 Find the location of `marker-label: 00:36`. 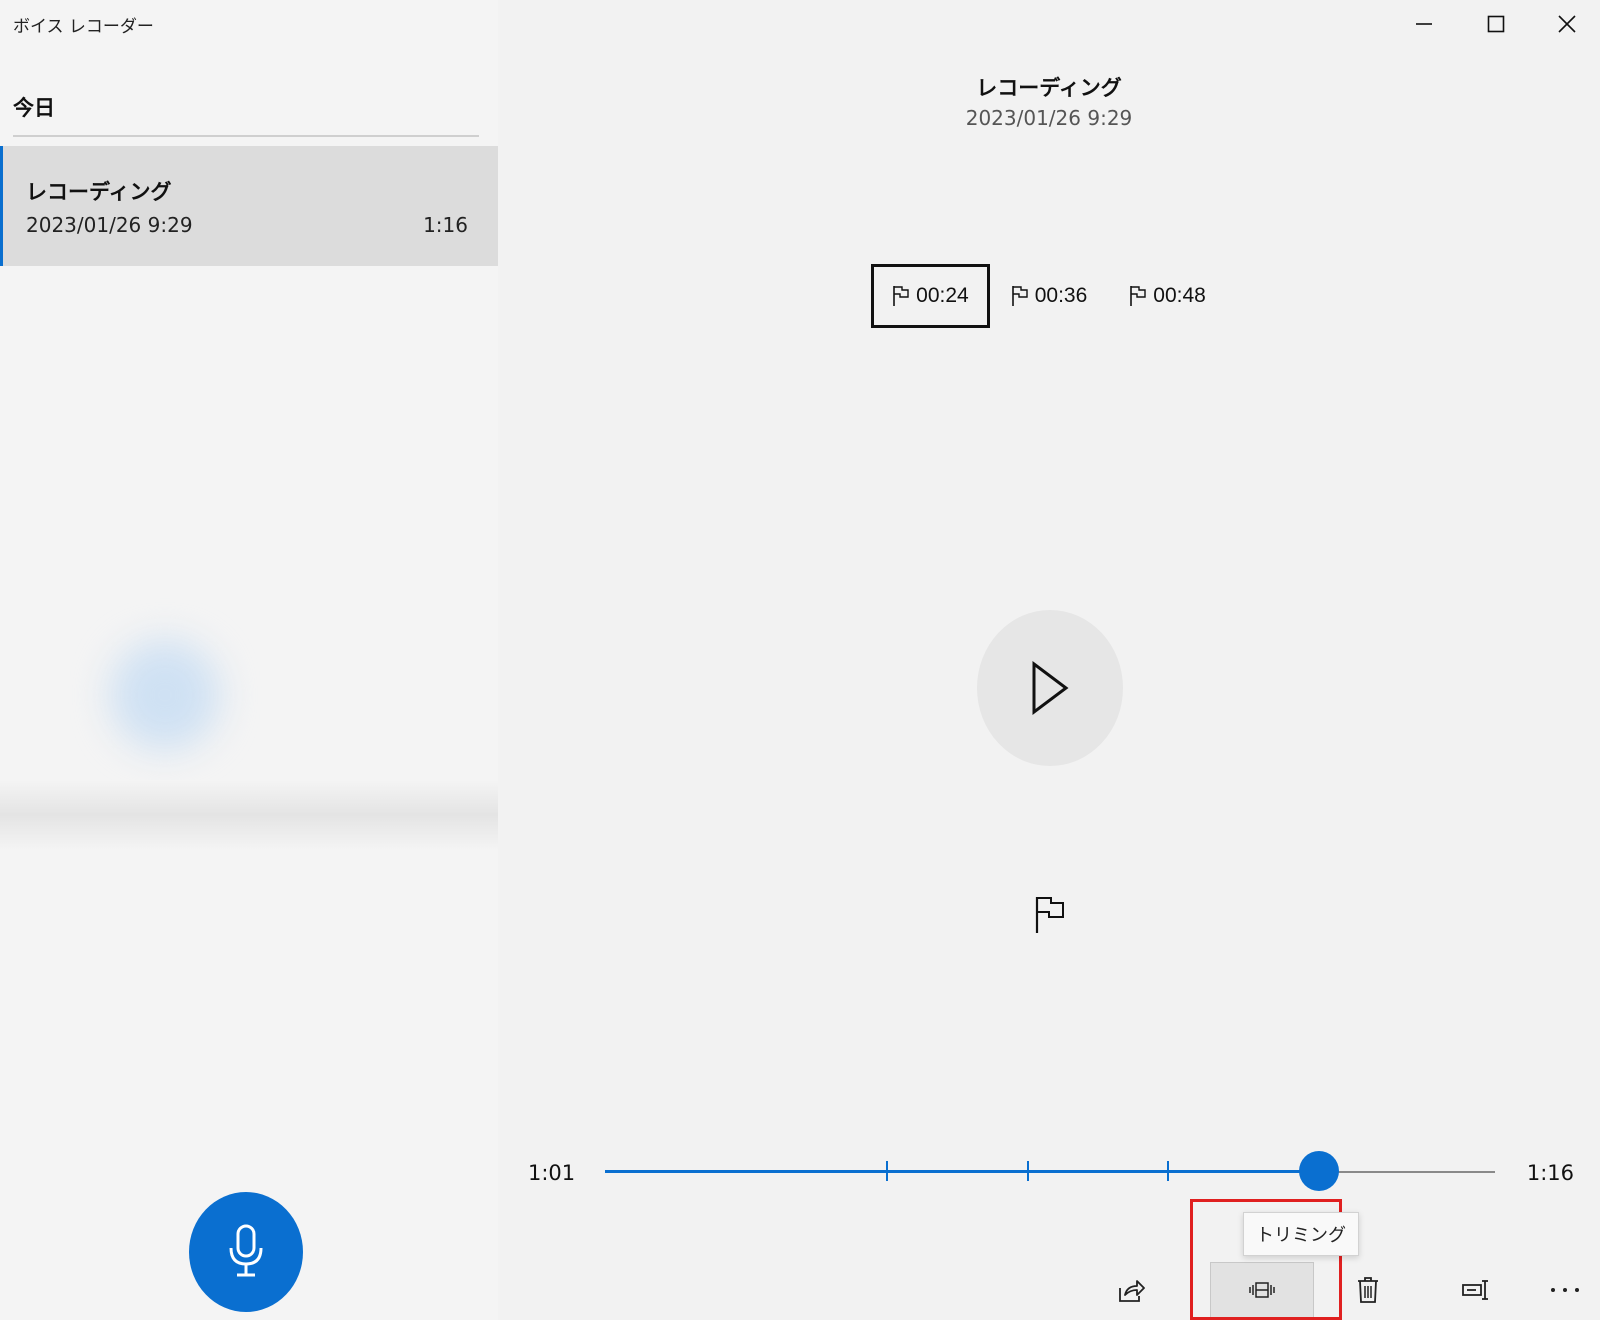

marker-label: 00:36 is located at coordinates (1061, 295).